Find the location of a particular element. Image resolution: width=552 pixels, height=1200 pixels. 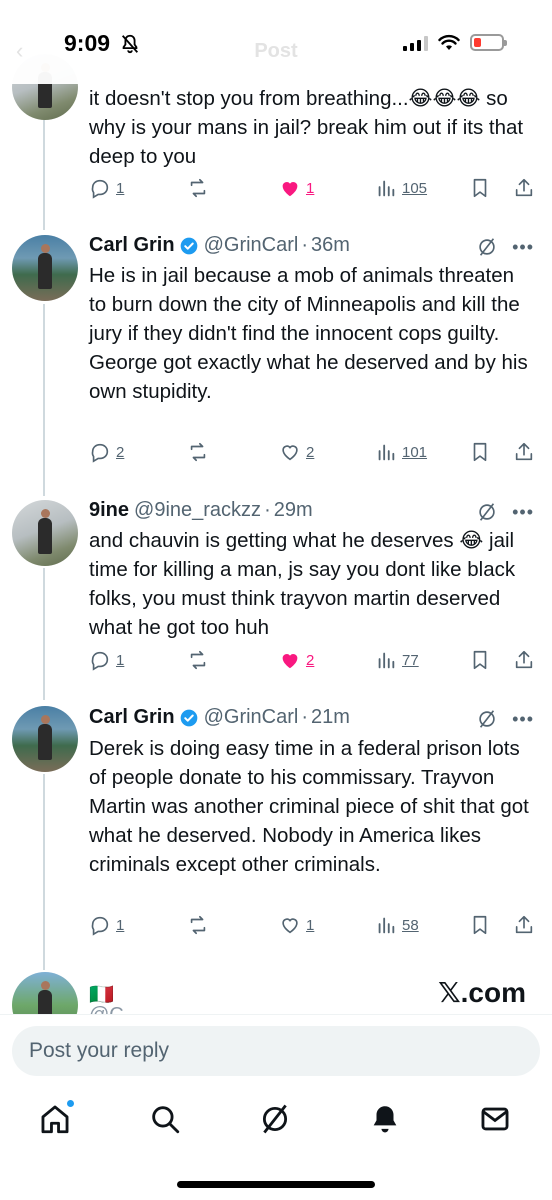

messages-icon is located at coordinates (495, 1119).